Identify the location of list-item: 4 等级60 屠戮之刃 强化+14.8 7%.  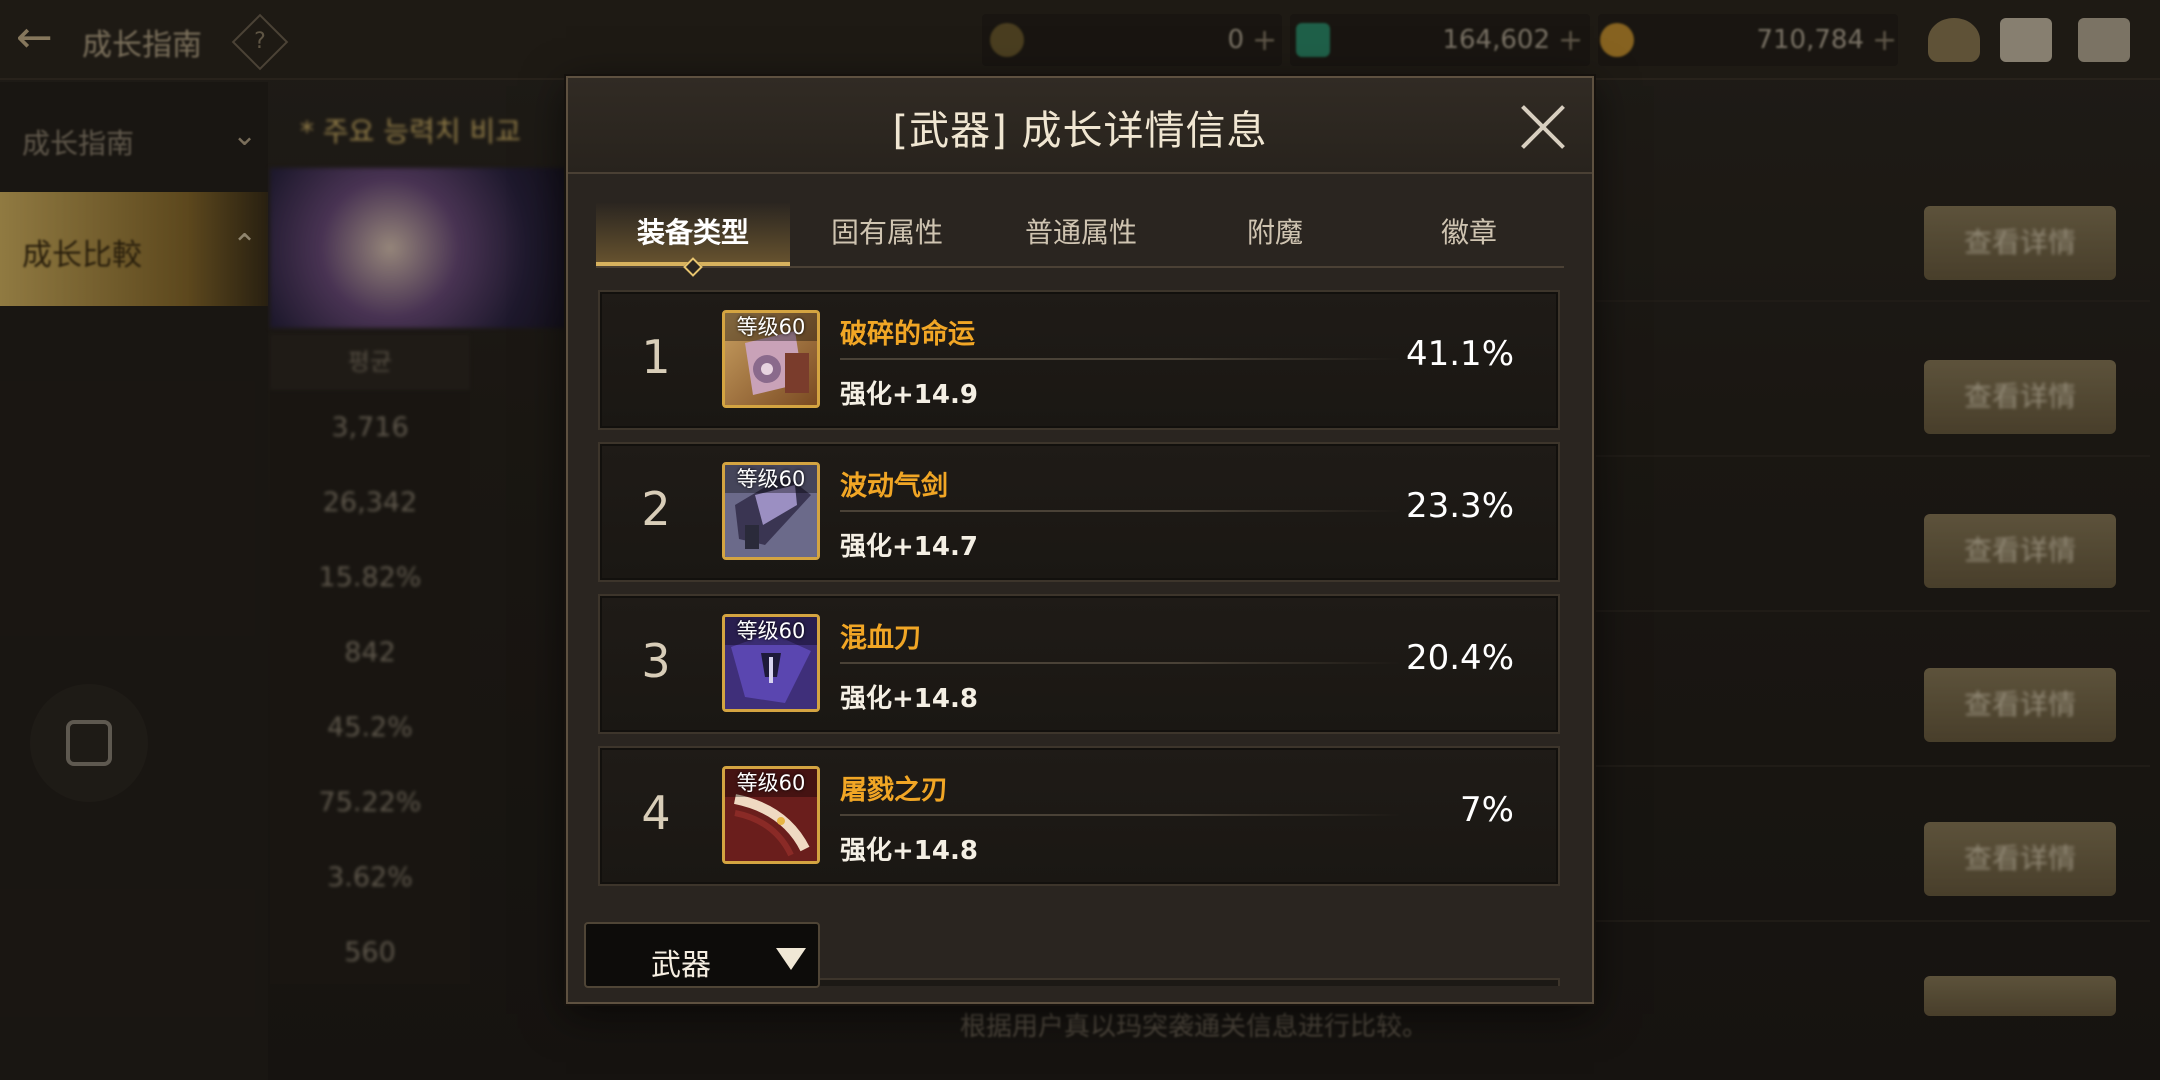
(1079, 816).